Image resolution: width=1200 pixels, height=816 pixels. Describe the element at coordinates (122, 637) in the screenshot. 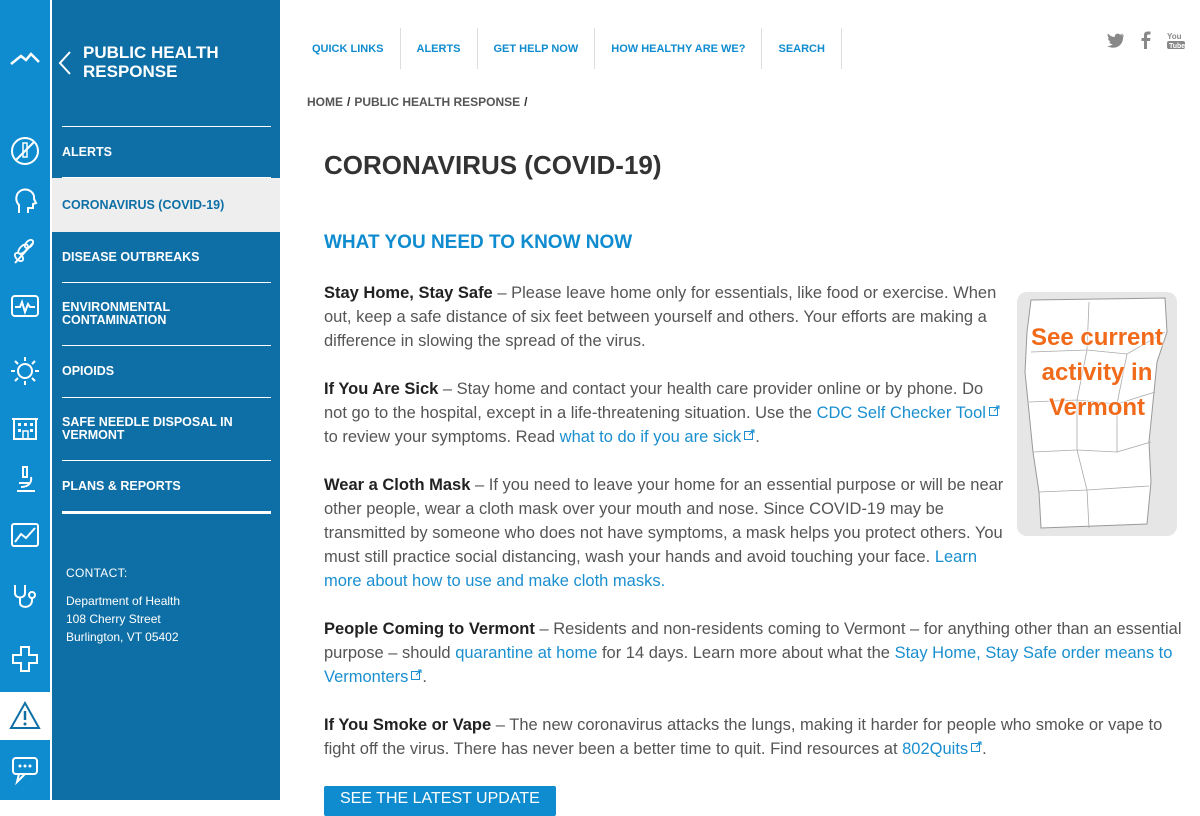

I see `contact-city: Burlington, VT 05402` at that location.